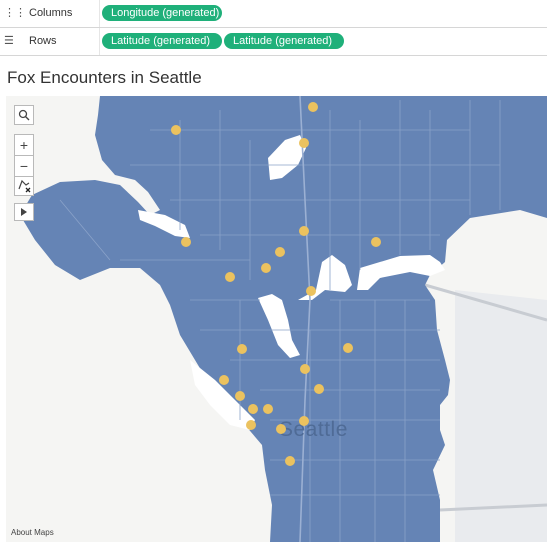 The image size is (547, 547). What do you see at coordinates (24, 165) in the screenshot?
I see `zoom-out-icon: −` at bounding box center [24, 165].